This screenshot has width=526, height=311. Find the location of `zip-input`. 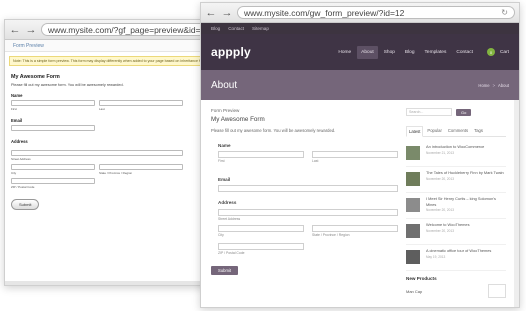

zip-input is located at coordinates (261, 246).